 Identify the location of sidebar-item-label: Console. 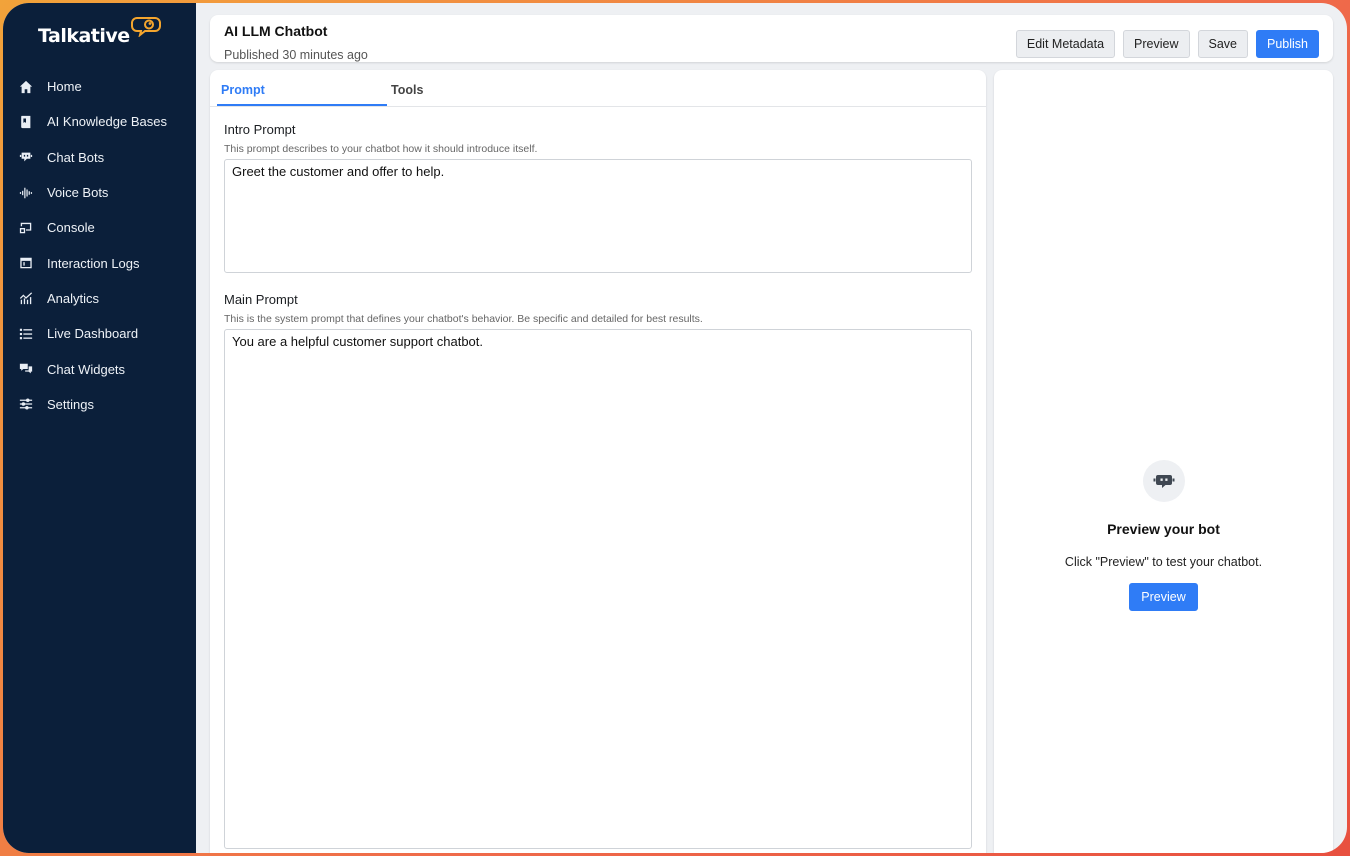
(71, 228).